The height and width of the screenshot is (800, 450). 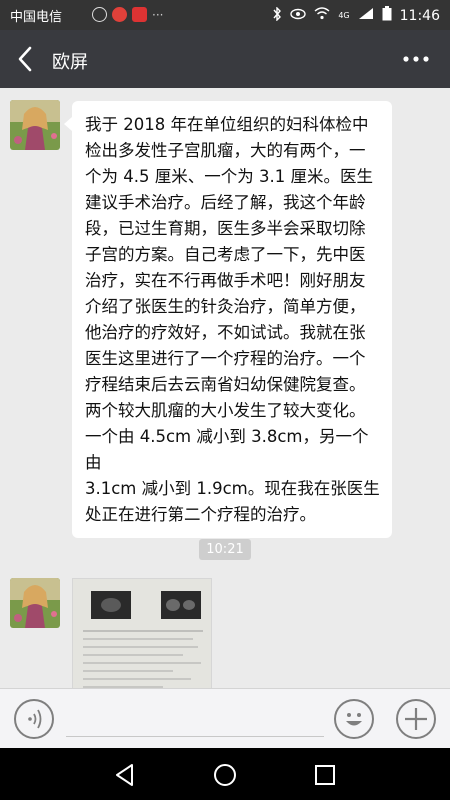 I want to click on eye-icon, so click(x=298, y=16).